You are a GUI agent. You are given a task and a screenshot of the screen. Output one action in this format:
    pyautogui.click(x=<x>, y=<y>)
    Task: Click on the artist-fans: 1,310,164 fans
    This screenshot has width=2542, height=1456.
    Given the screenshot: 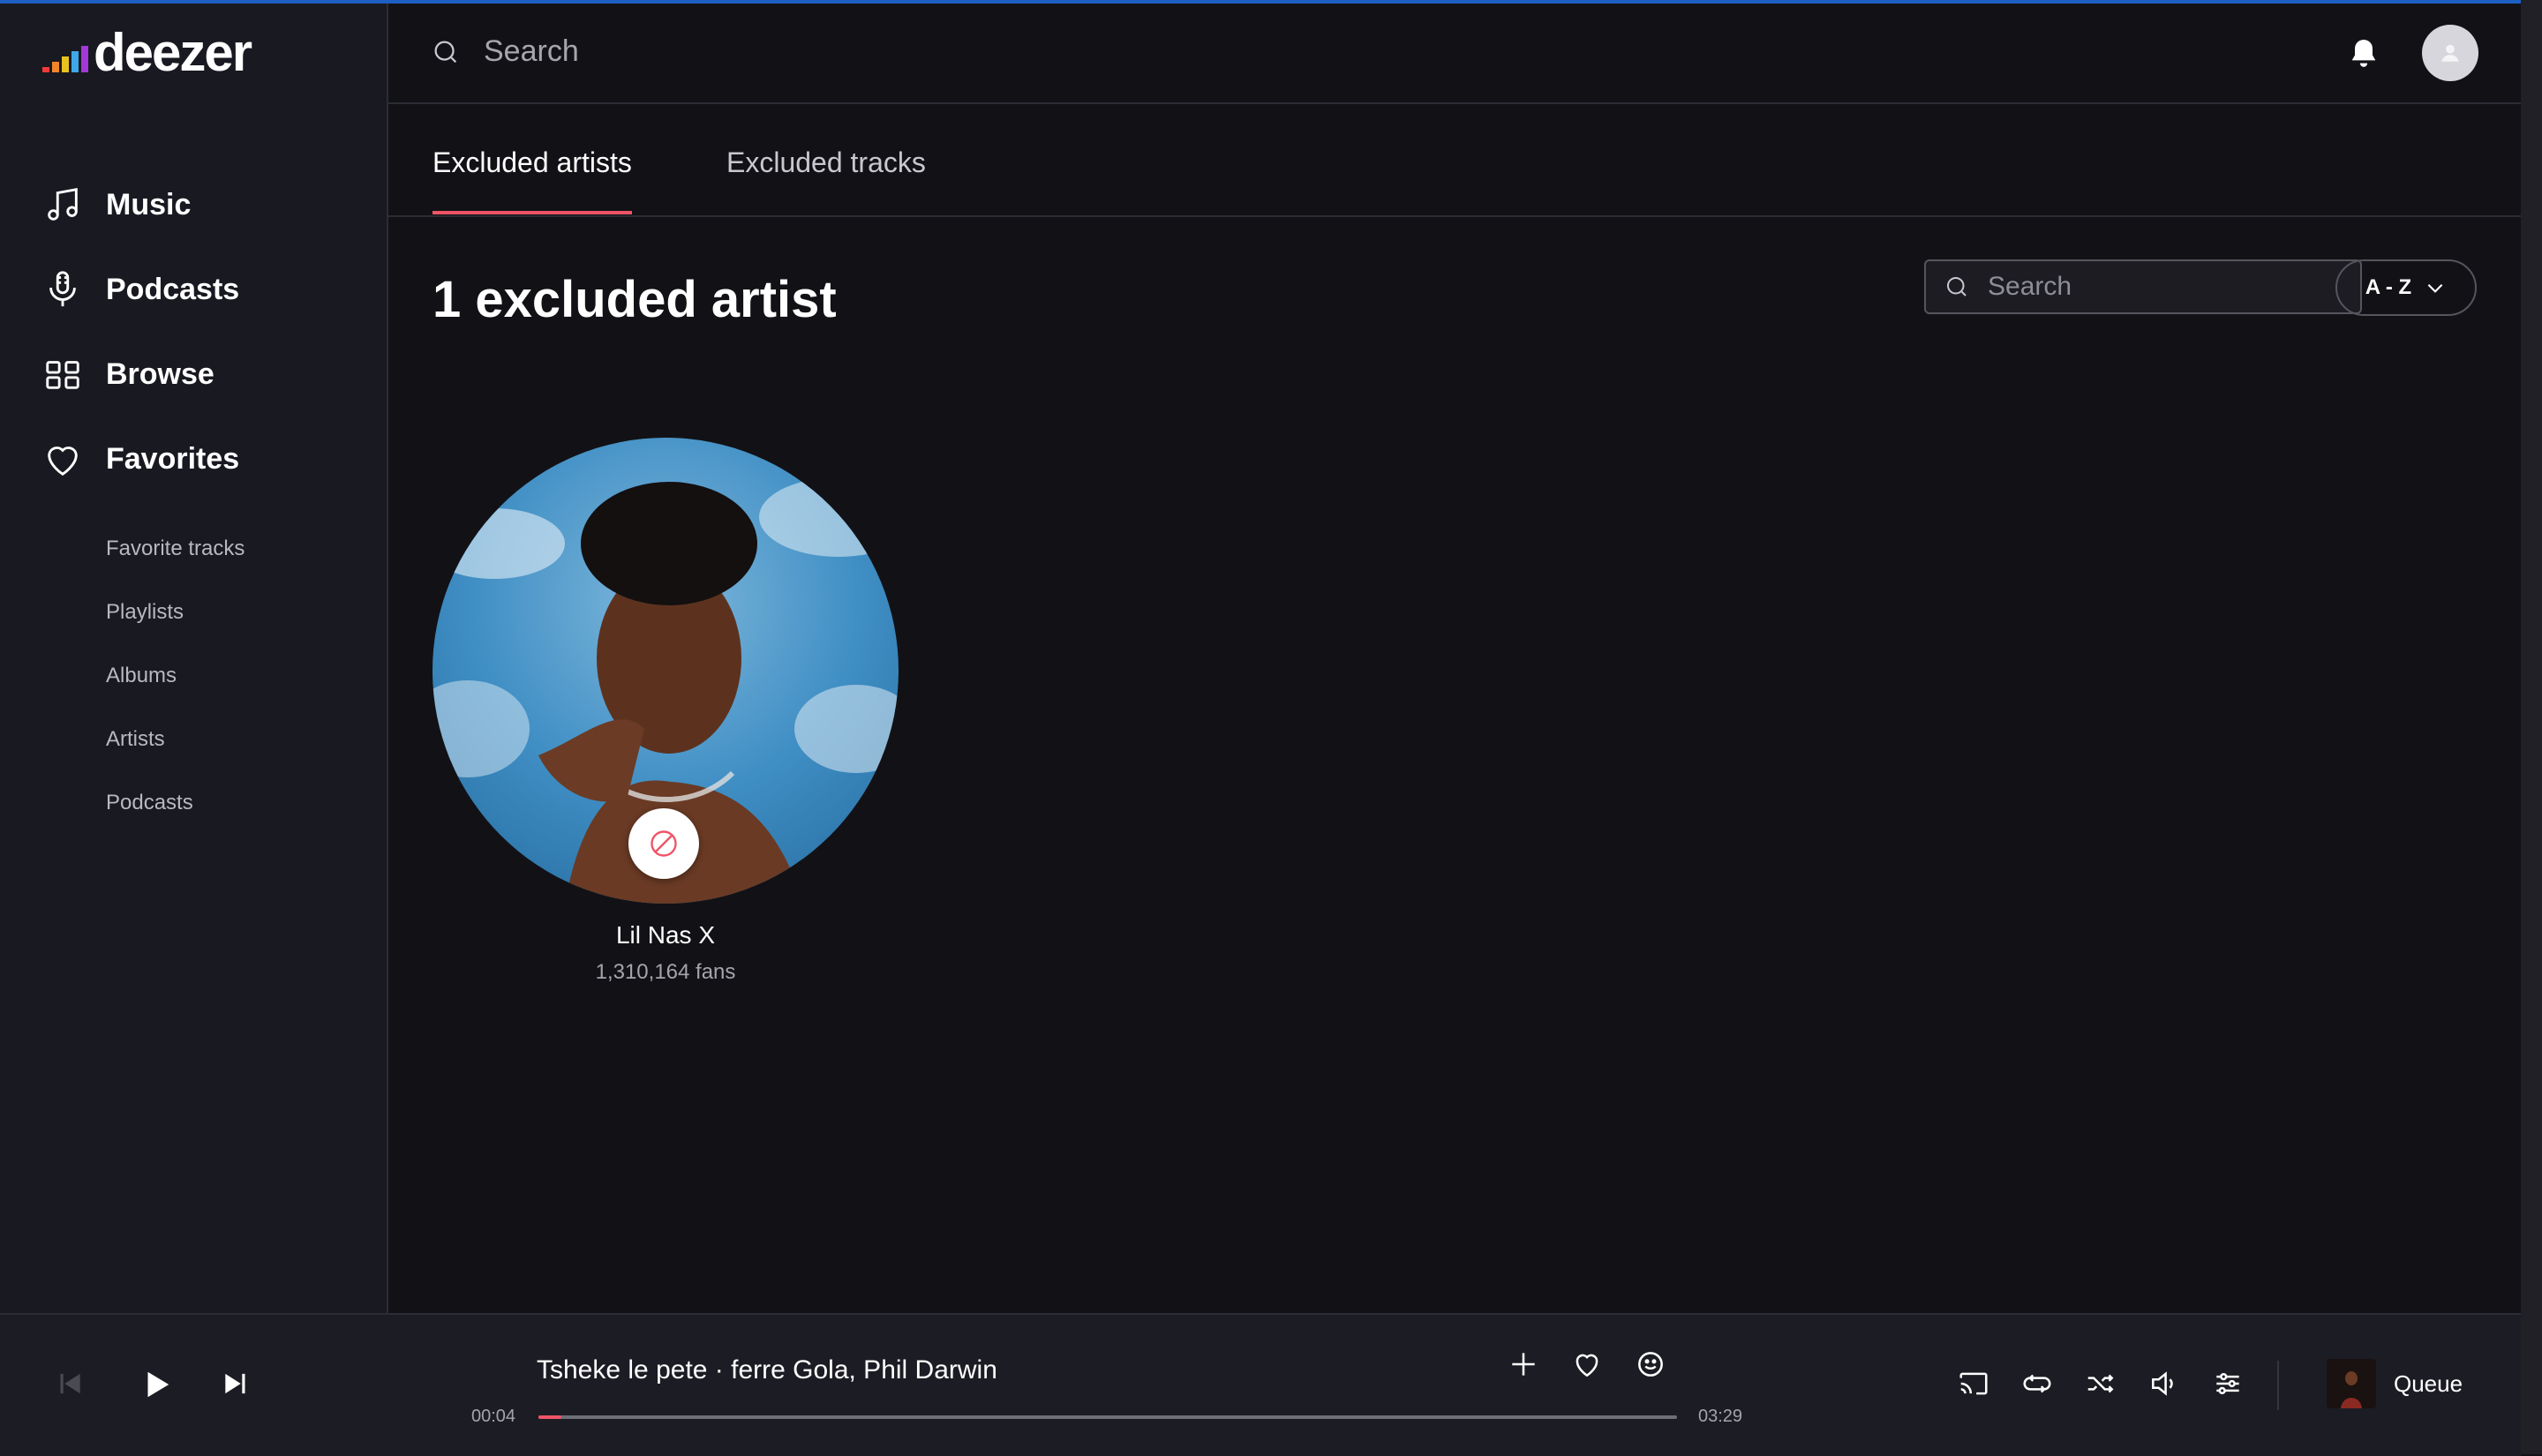 What is the action you would take?
    pyautogui.click(x=665, y=972)
    